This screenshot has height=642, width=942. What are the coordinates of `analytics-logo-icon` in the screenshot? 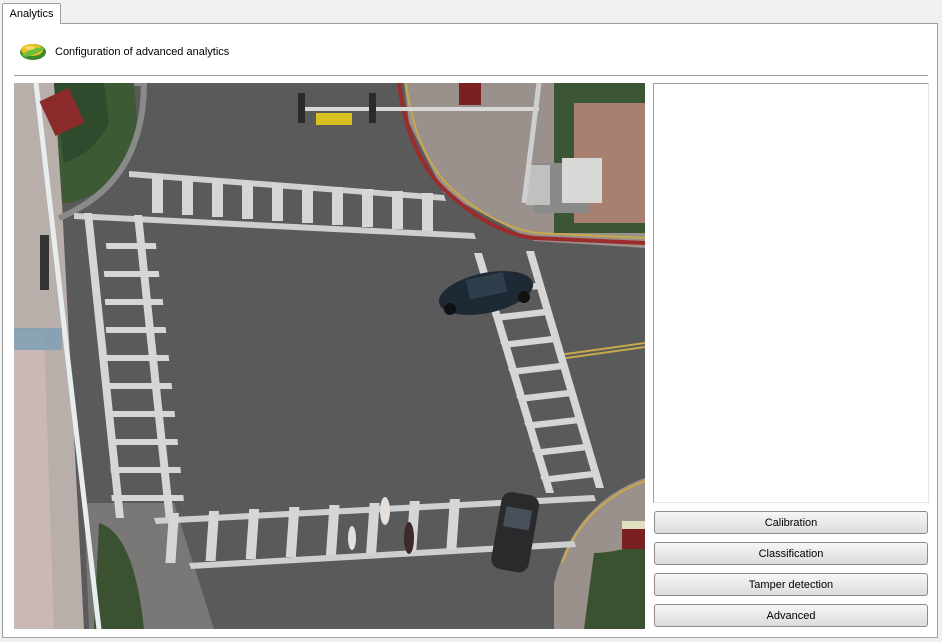 It's located at (33, 52).